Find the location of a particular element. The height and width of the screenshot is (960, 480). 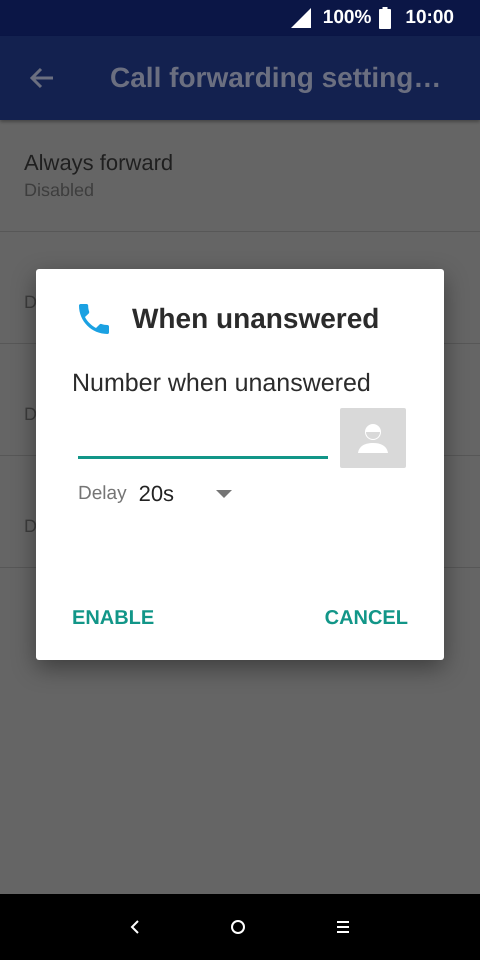

dropdown-caret-icon is located at coordinates (224, 494).